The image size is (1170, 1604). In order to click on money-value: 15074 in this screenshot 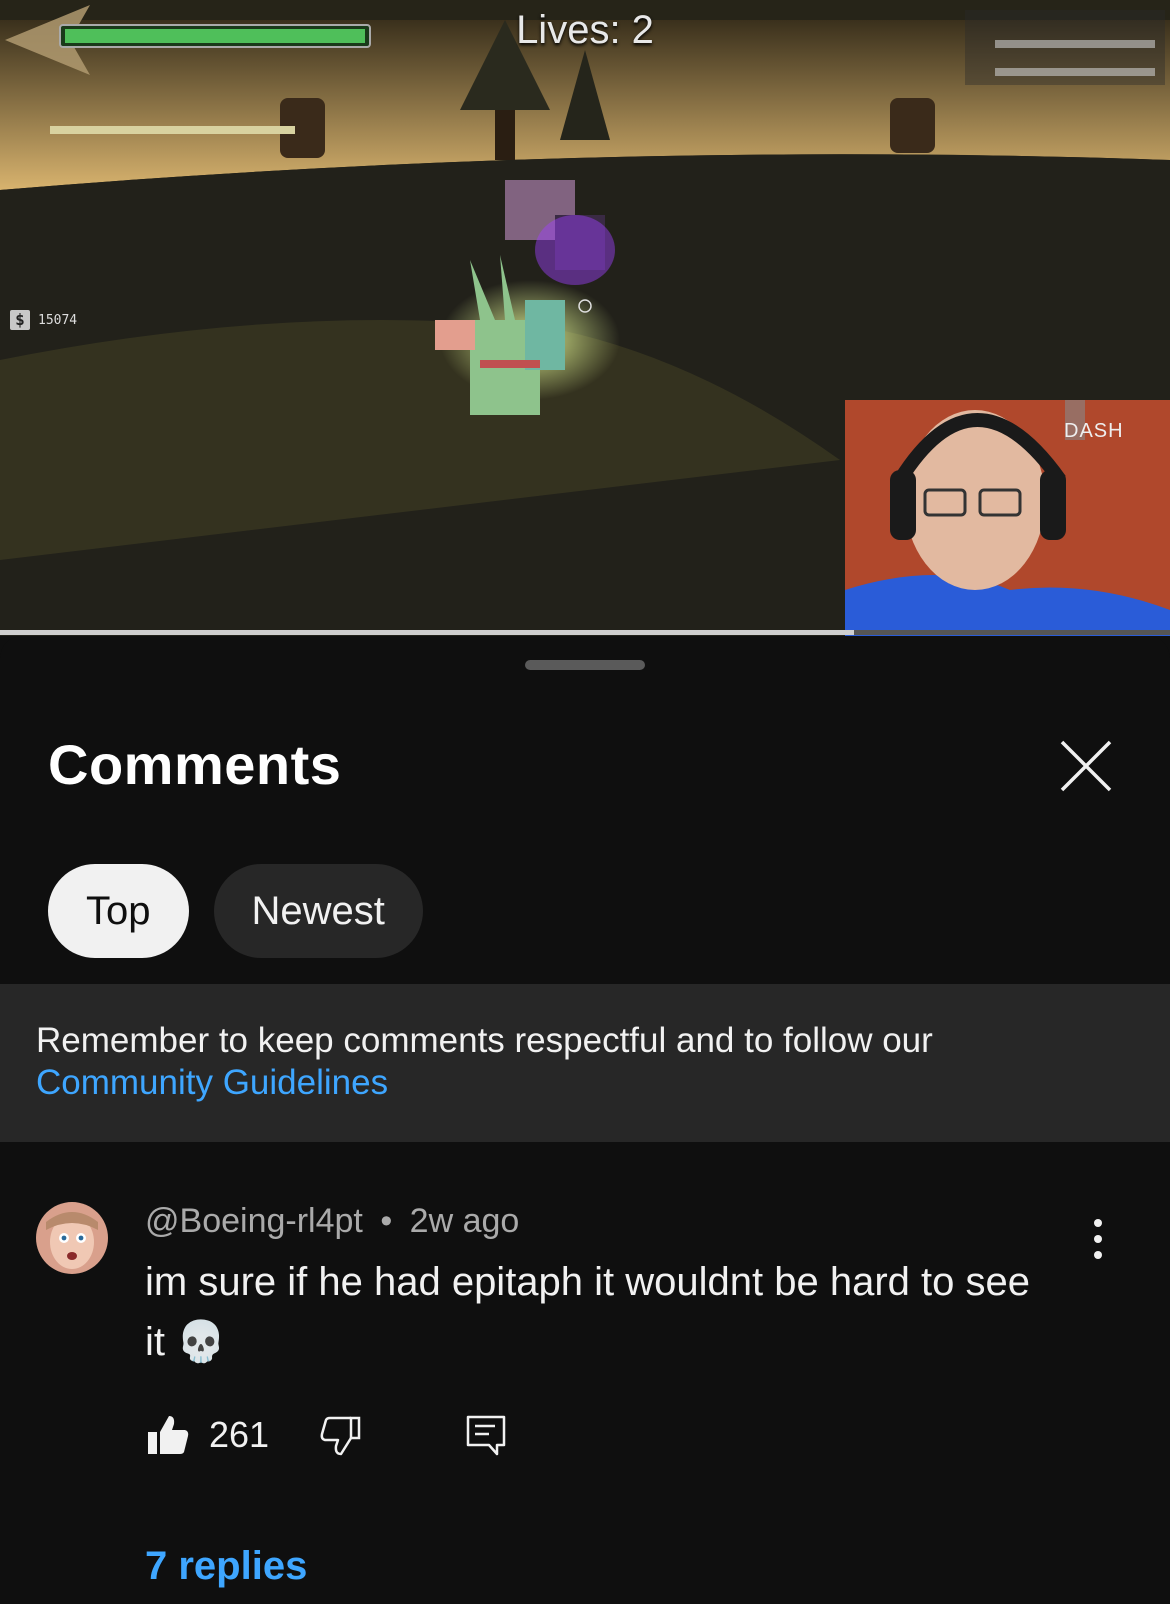, I will do `click(58, 320)`.